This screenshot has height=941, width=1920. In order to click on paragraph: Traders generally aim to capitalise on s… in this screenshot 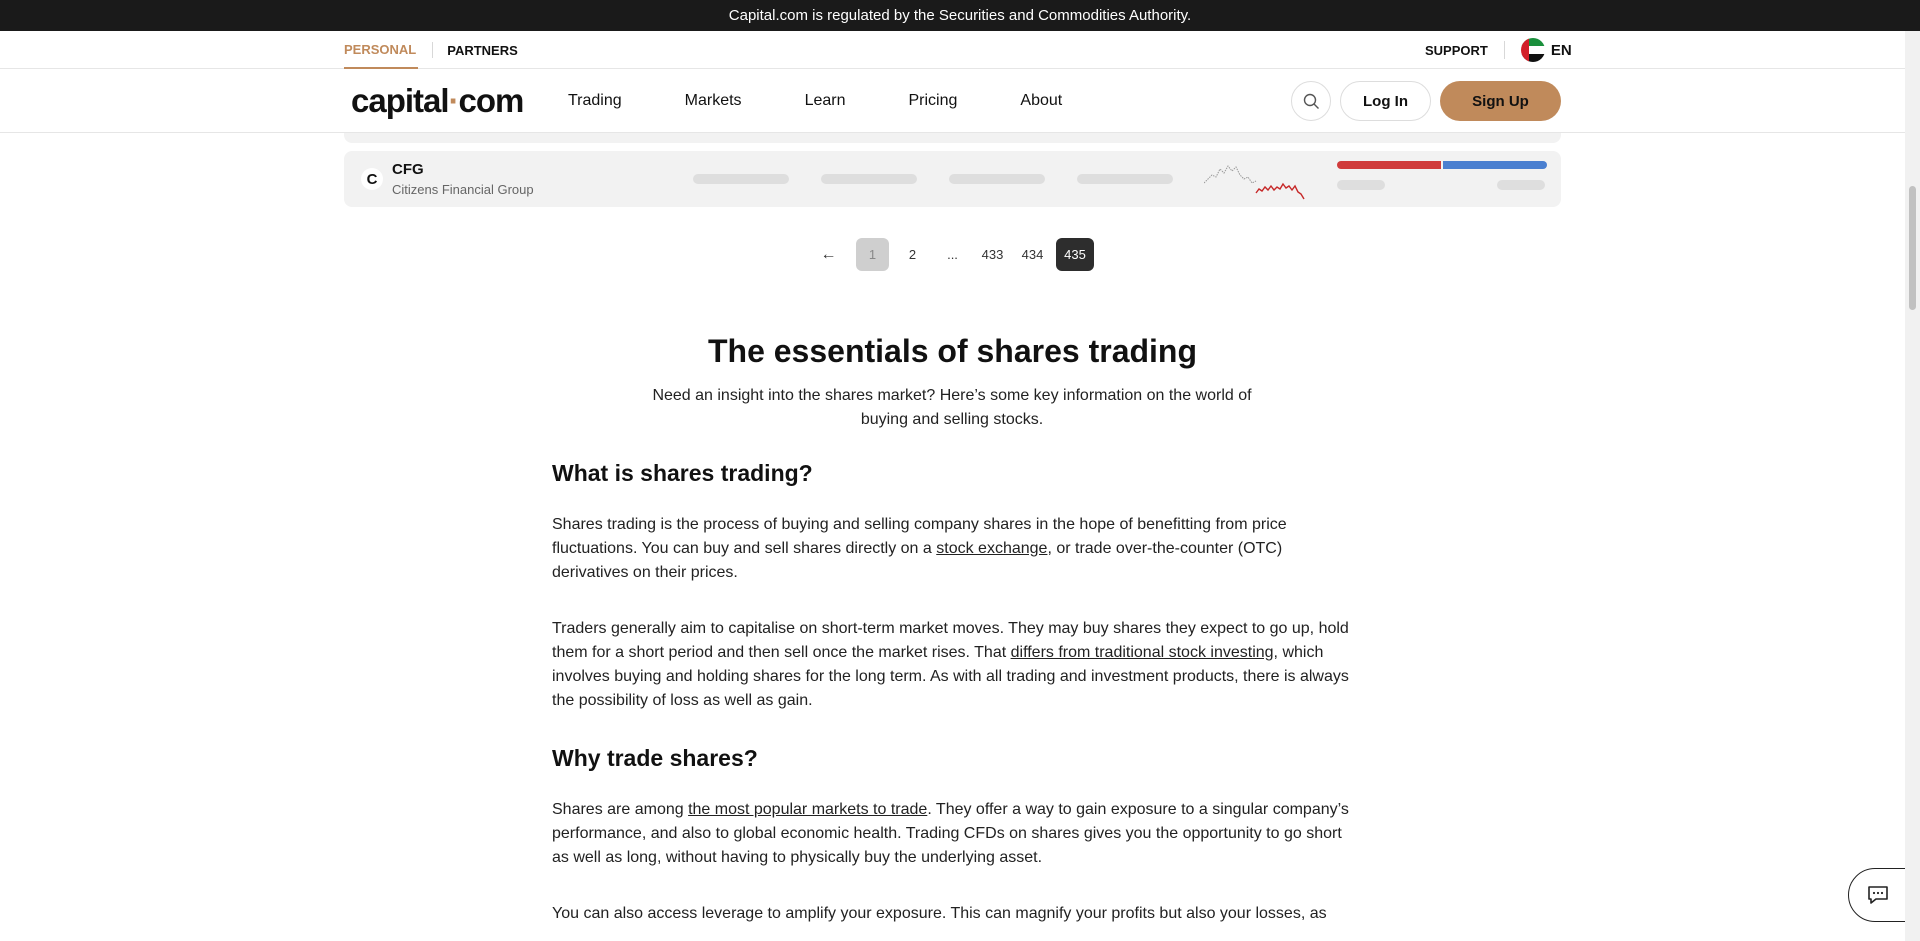, I will do `click(950, 664)`.